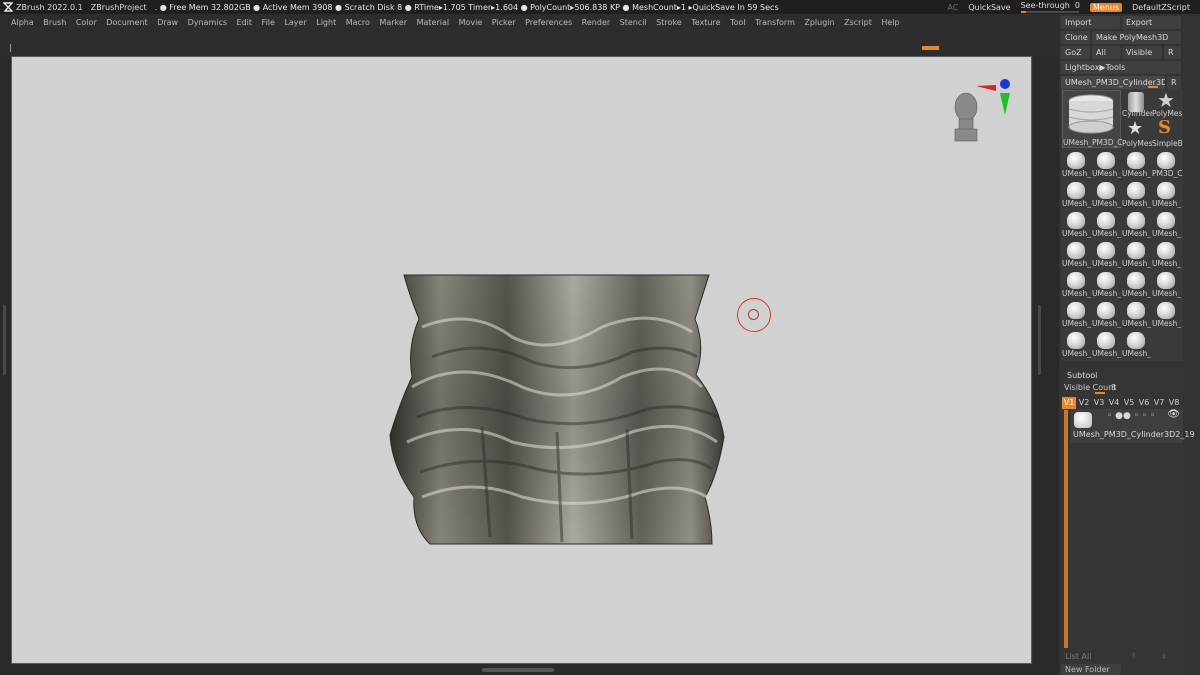 This screenshot has width=1200, height=675. I want to click on menu-document: Document, so click(126, 22).